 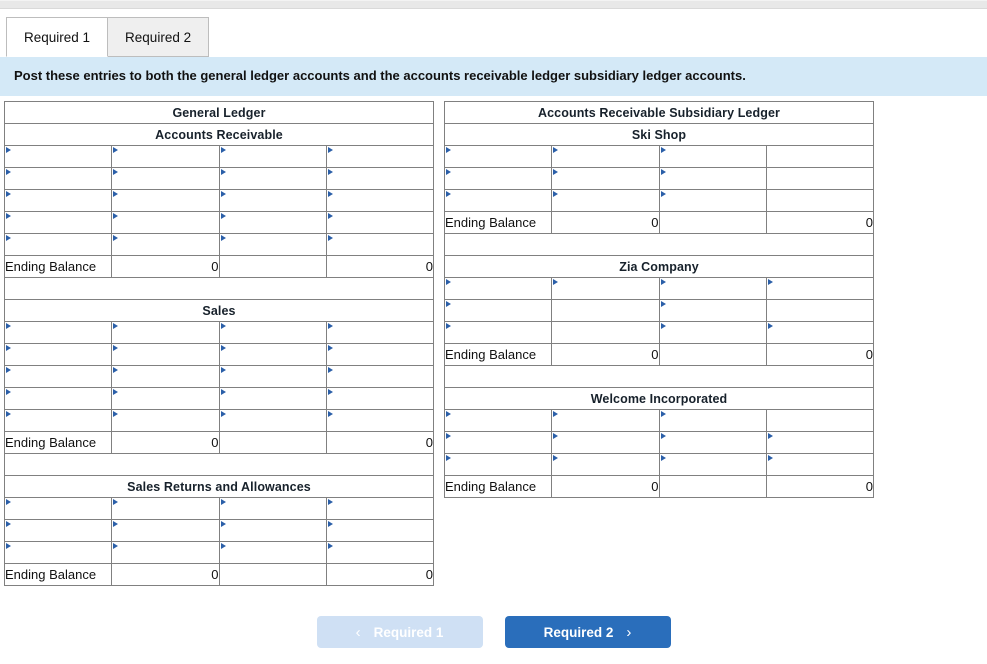 I want to click on entry-dropdown-sales-r5-c1, so click(x=58, y=420).